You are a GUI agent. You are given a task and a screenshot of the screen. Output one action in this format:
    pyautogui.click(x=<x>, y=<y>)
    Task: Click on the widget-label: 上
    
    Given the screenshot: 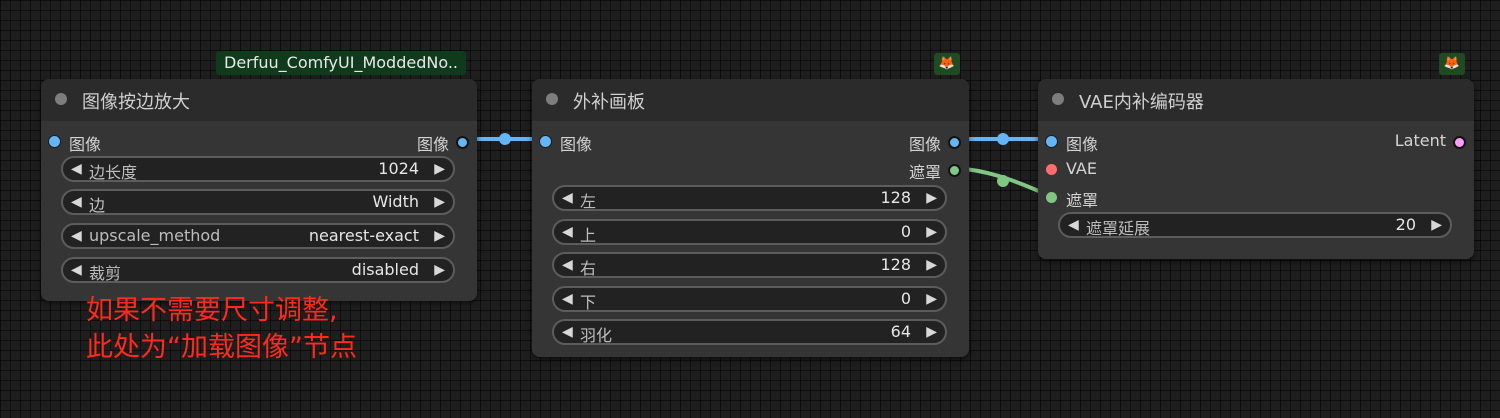 What is the action you would take?
    pyautogui.click(x=588, y=235)
    